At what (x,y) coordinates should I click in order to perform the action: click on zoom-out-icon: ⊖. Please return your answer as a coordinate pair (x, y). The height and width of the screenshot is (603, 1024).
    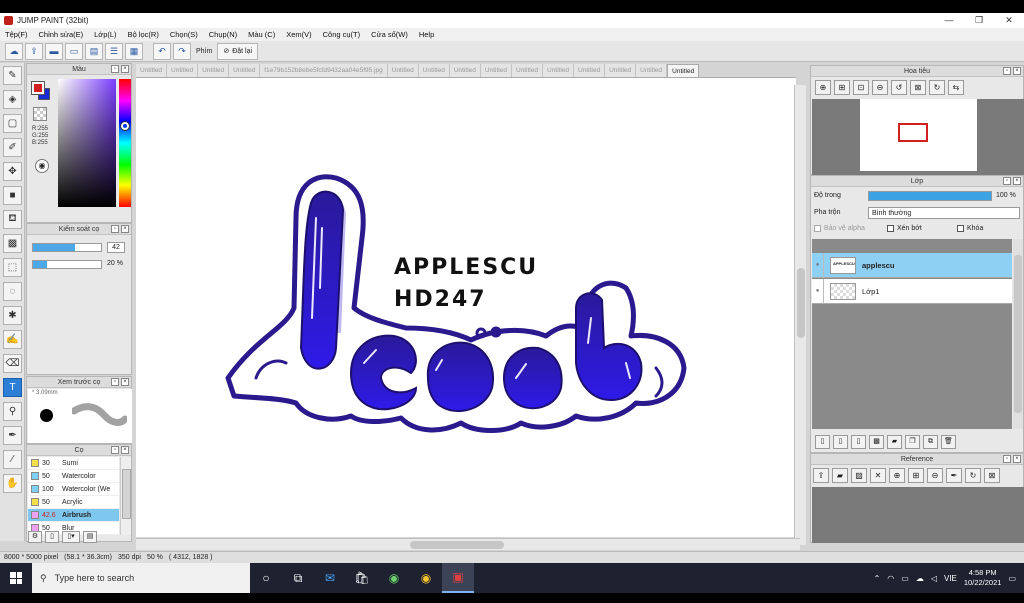
    Looking at the image, I should click on (880, 87).